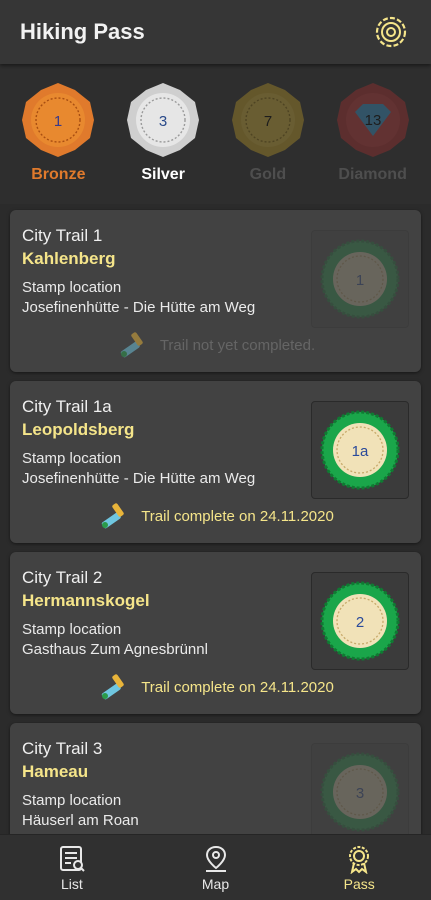  I want to click on page-title: Hiking Pass, so click(82, 31).